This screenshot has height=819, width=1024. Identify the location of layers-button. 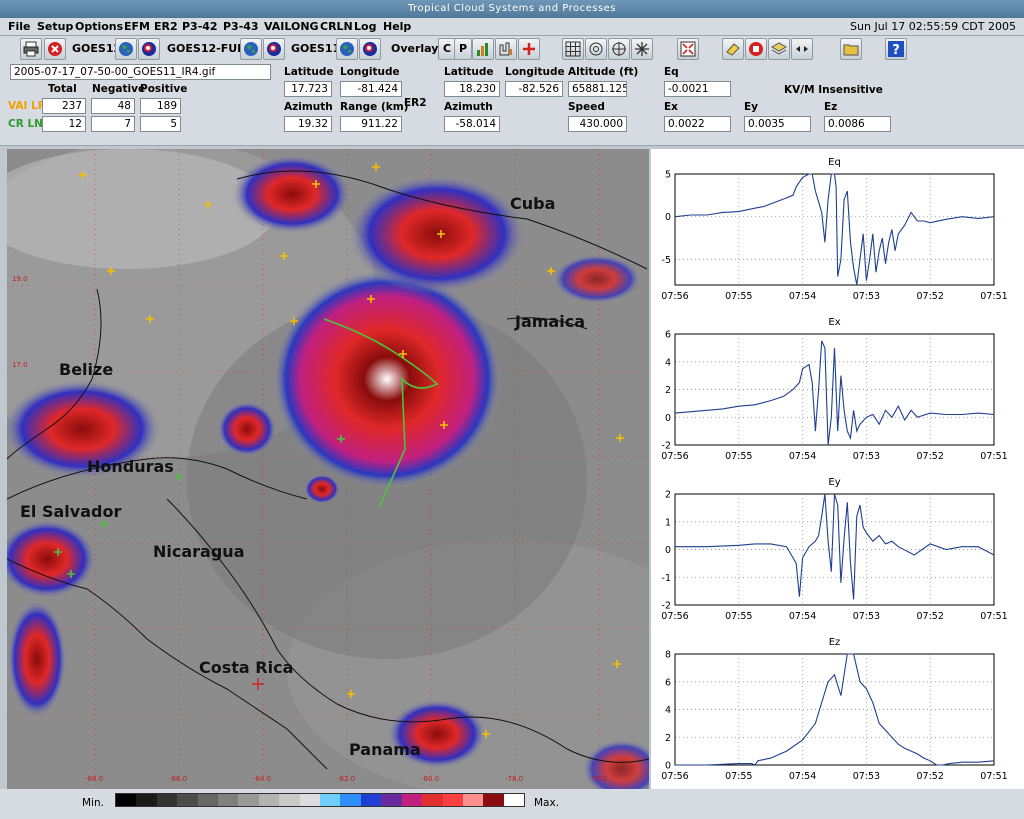
(779, 49).